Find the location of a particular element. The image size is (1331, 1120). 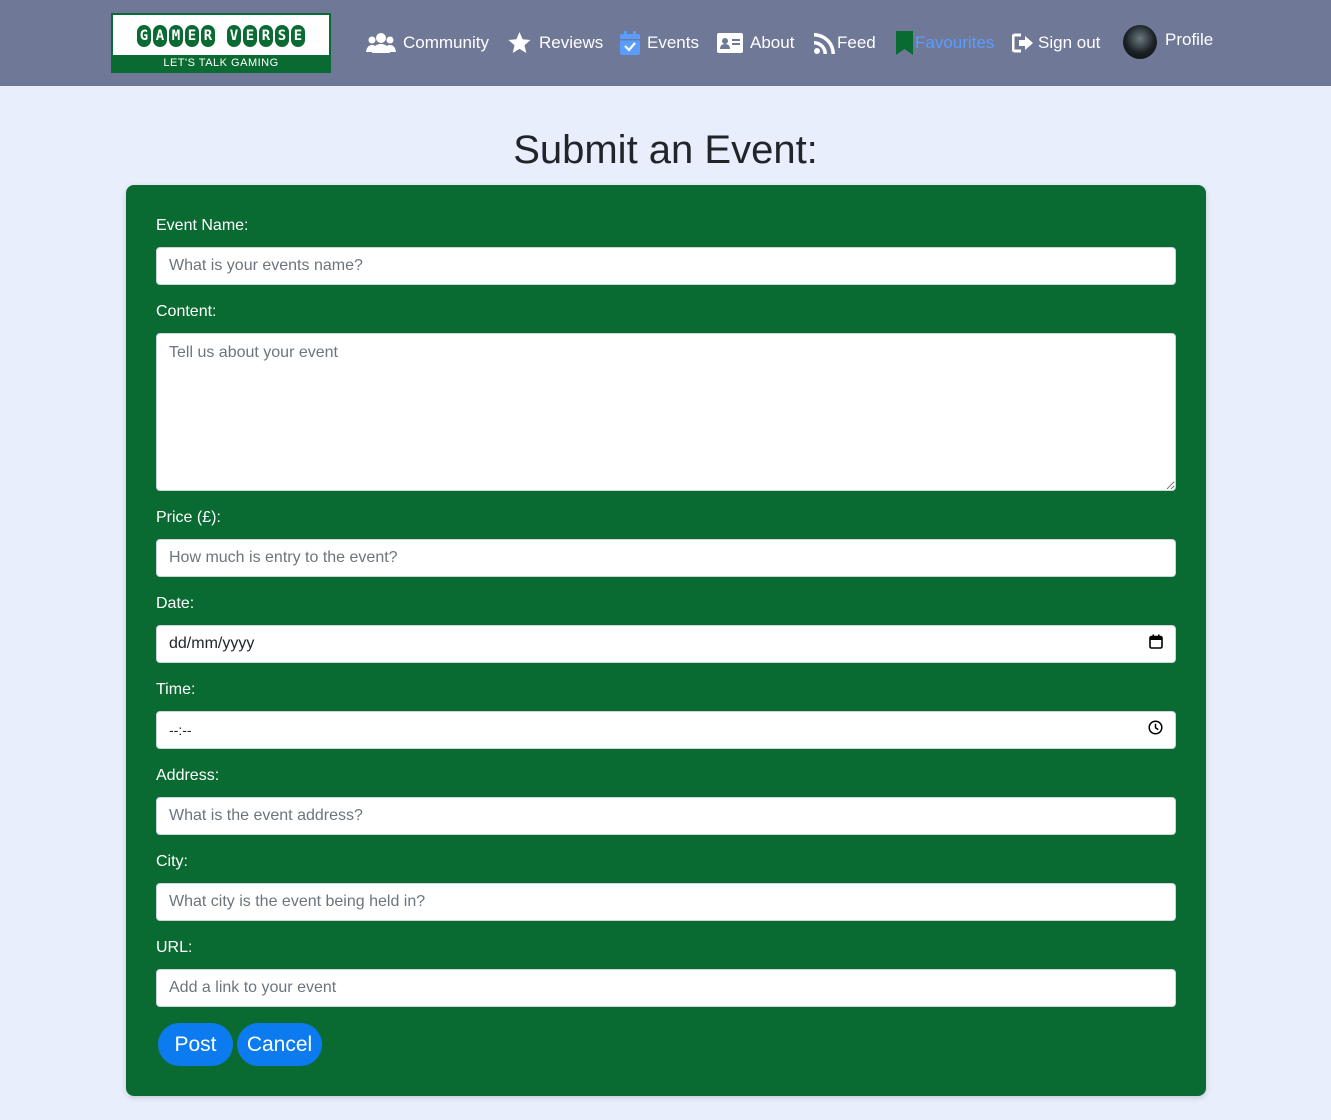

sign-out-icon is located at coordinates (1023, 43).